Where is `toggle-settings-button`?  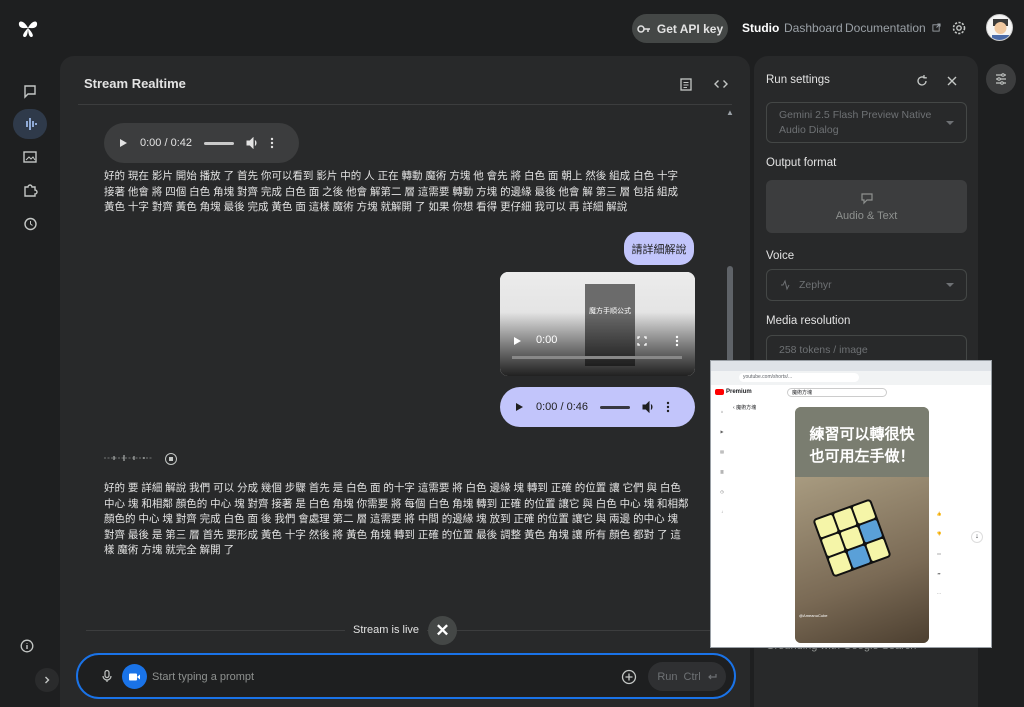
toggle-settings-button is located at coordinates (1001, 79).